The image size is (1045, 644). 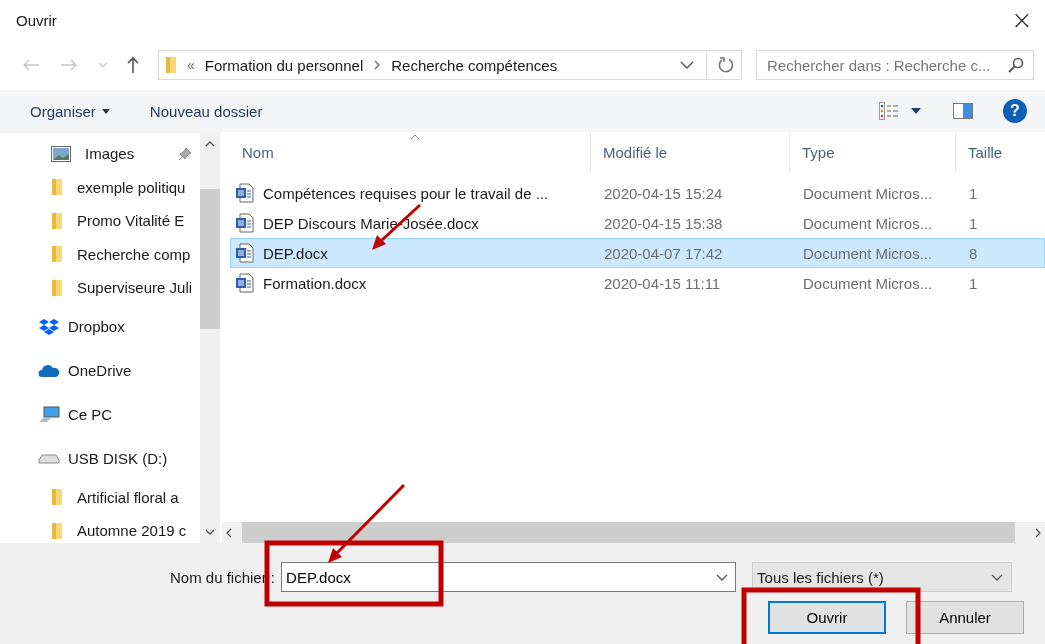 I want to click on new-folder-button: Nouveau dossier, so click(x=206, y=111).